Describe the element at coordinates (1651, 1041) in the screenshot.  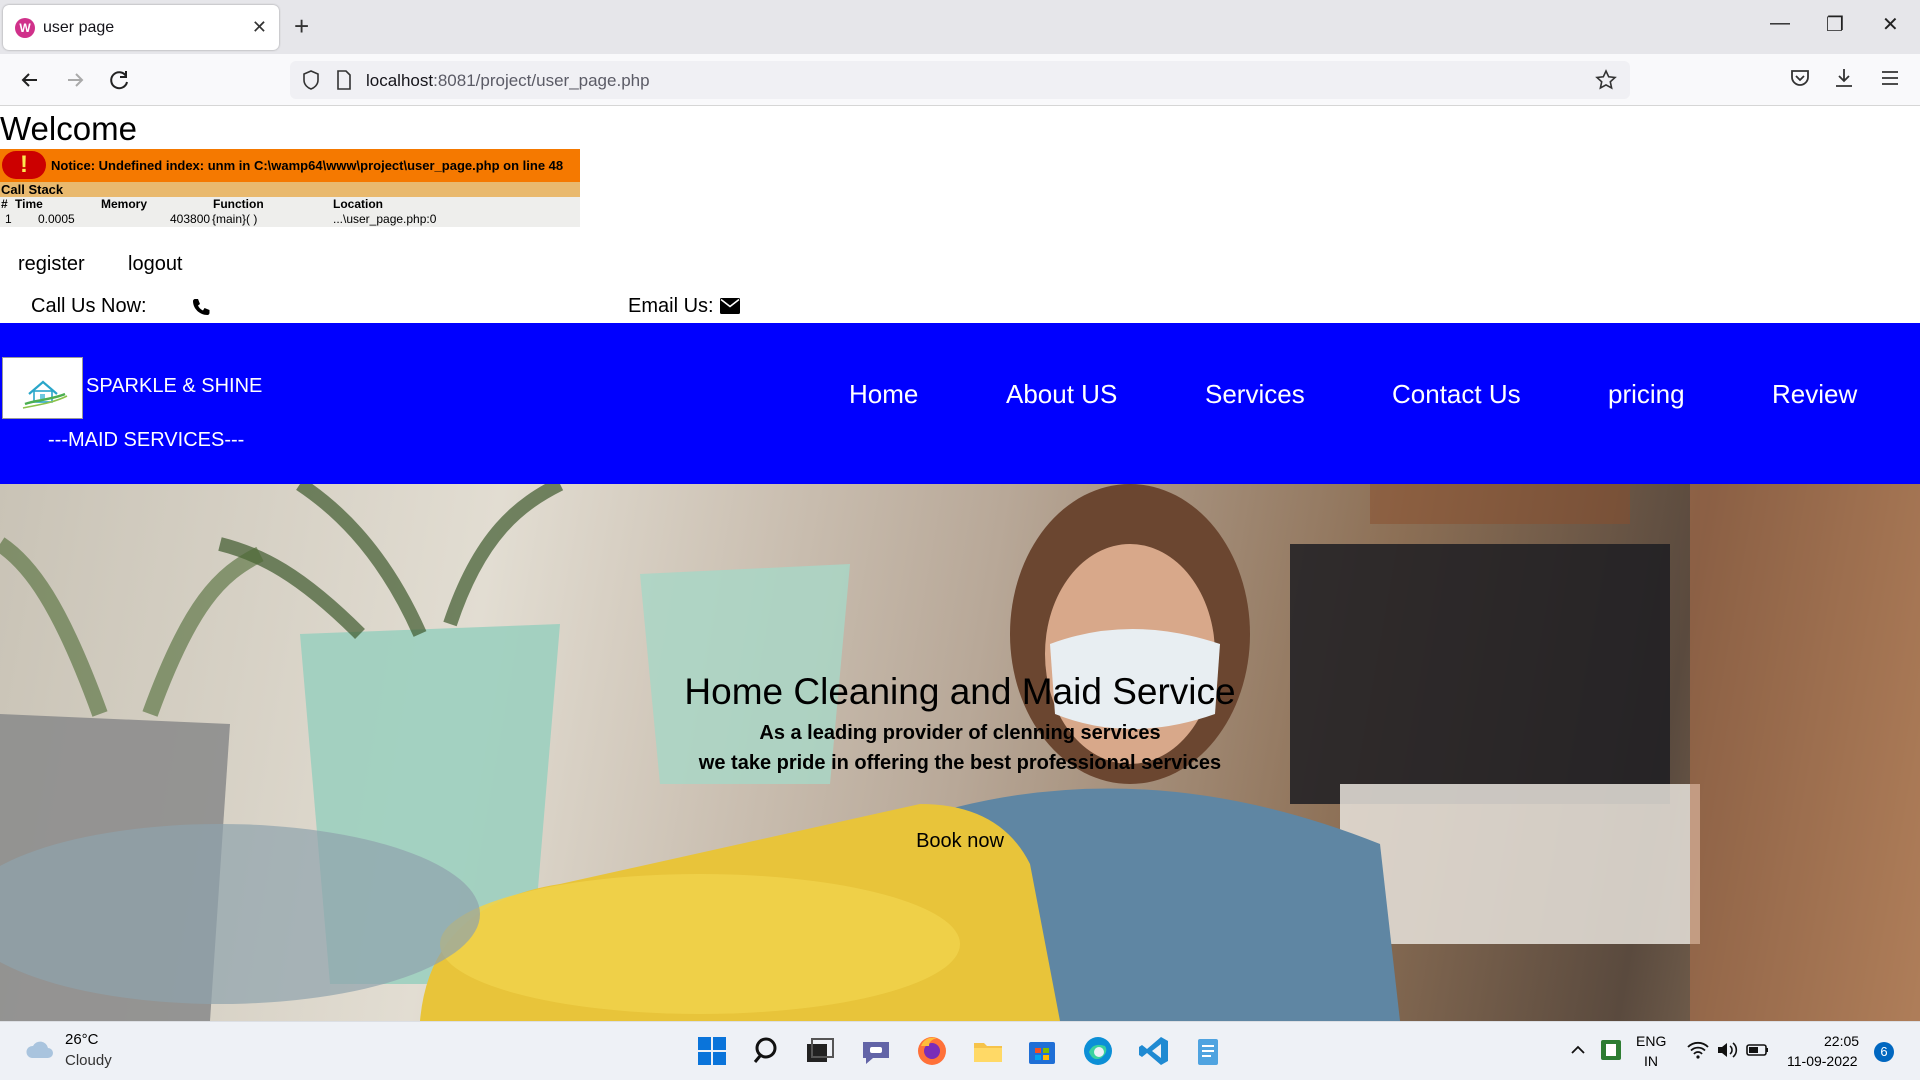
I see `language-code: ENG` at that location.